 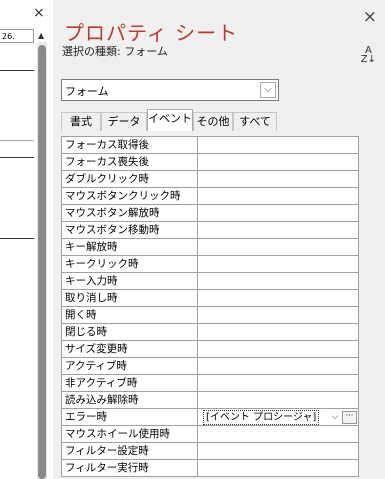 What do you see at coordinates (130, 162) in the screenshot?
I see `property-label: フォーカス喪失後` at bounding box center [130, 162].